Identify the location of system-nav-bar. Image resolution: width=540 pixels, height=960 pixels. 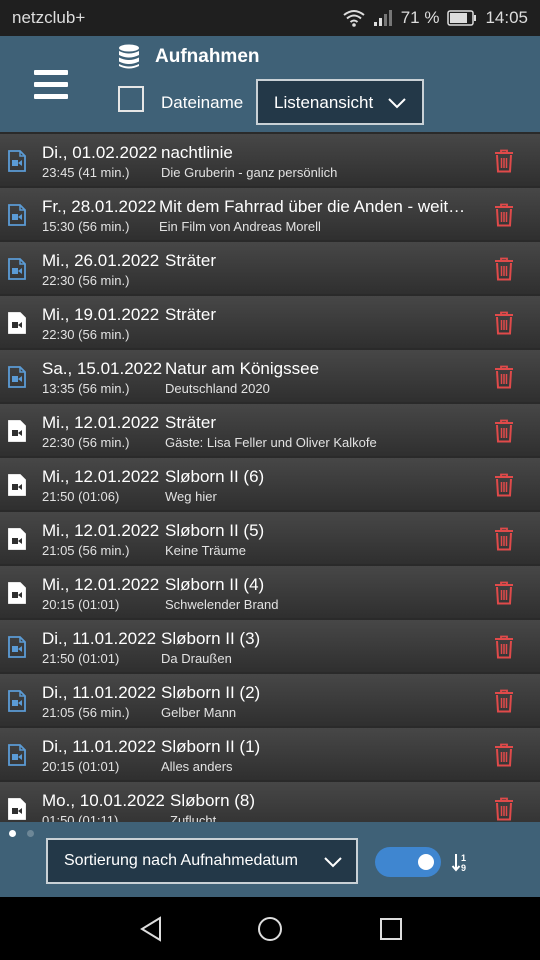
(270, 928).